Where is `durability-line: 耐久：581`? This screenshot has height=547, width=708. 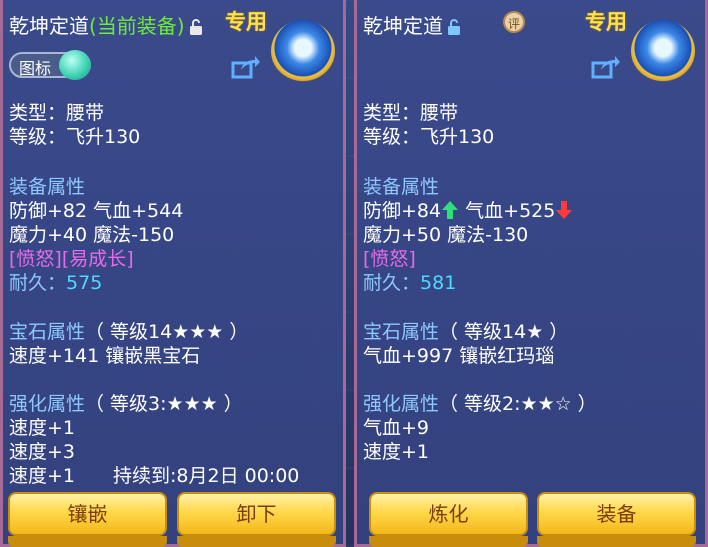
durability-line: 耐久：581 is located at coordinates (409, 281).